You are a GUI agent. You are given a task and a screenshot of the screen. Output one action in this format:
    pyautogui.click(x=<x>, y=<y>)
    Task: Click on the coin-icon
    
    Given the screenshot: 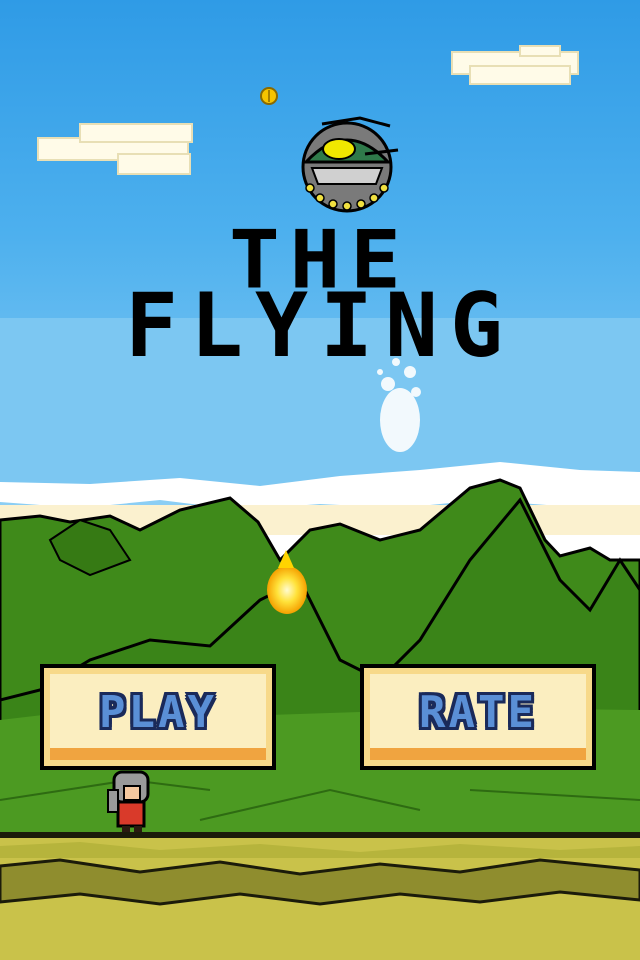 What is the action you would take?
    pyautogui.click(x=269, y=96)
    